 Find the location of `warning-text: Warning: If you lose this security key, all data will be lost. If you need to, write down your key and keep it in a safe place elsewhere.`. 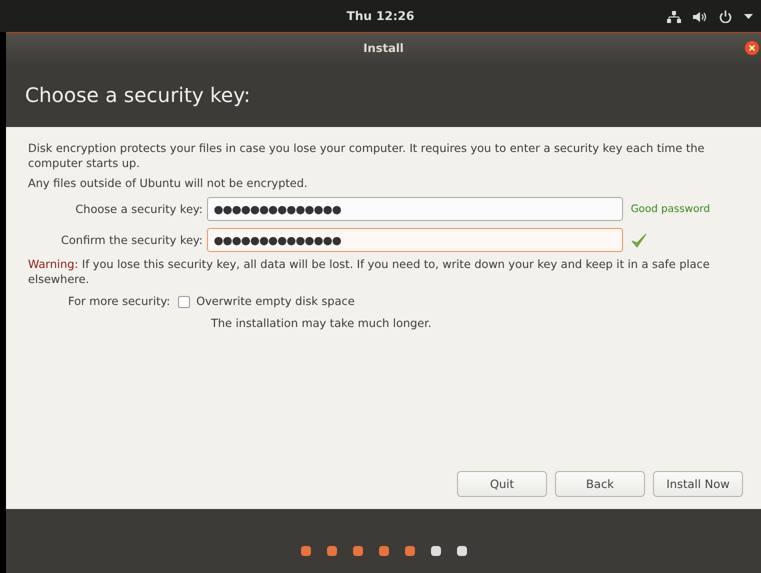

warning-text: Warning: If you lose this security key, all data will be lost. If you need to, write down your key and keep it in a safe place elsewhere. is located at coordinates (369, 272).